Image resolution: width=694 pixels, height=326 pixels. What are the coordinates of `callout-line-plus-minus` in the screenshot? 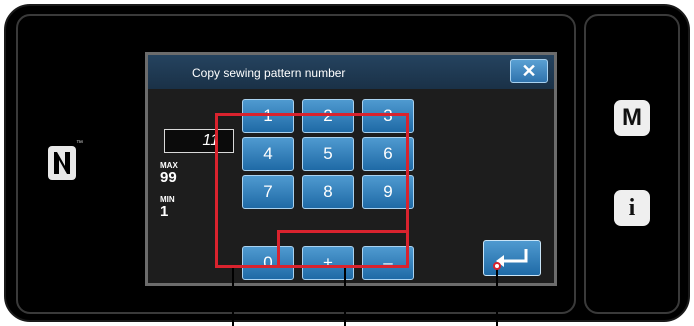 It's located at (345, 297).